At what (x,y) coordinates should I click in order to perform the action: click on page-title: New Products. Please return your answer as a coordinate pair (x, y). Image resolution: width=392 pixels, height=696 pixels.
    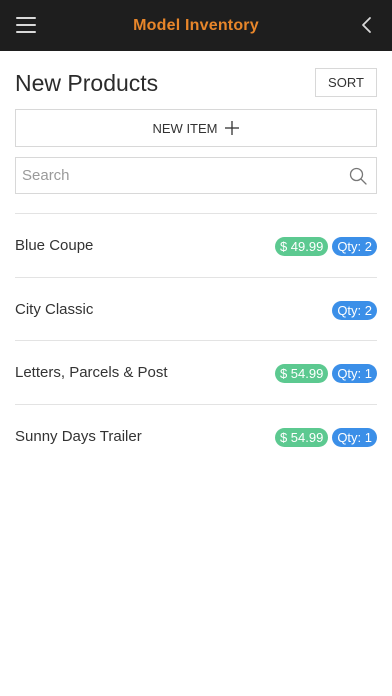
    Looking at the image, I should click on (87, 83).